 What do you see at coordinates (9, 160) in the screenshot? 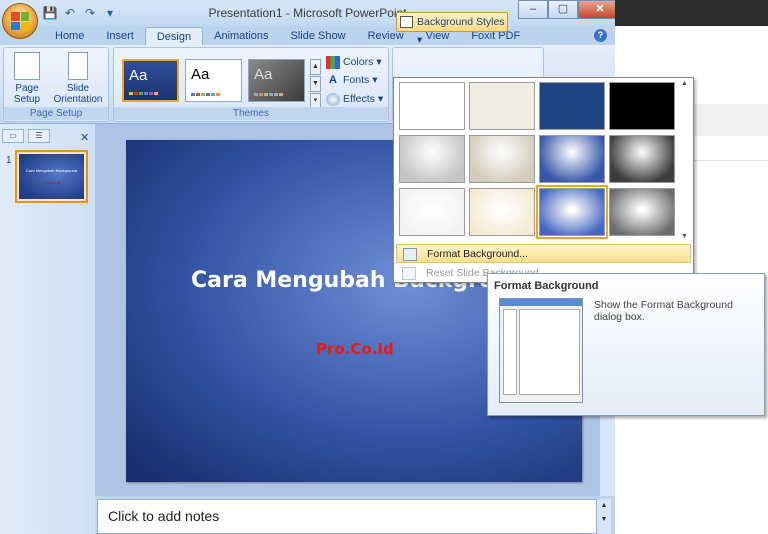
I see `slide-number: 1` at bounding box center [9, 160].